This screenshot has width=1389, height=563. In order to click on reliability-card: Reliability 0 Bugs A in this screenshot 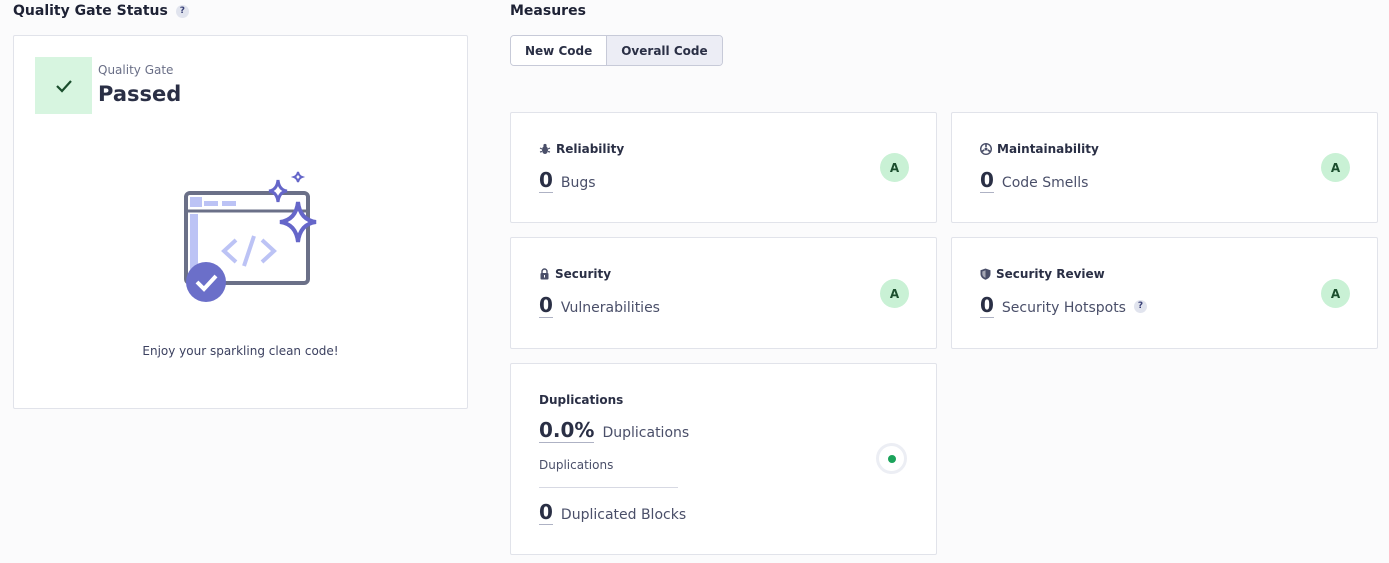, I will do `click(723, 167)`.